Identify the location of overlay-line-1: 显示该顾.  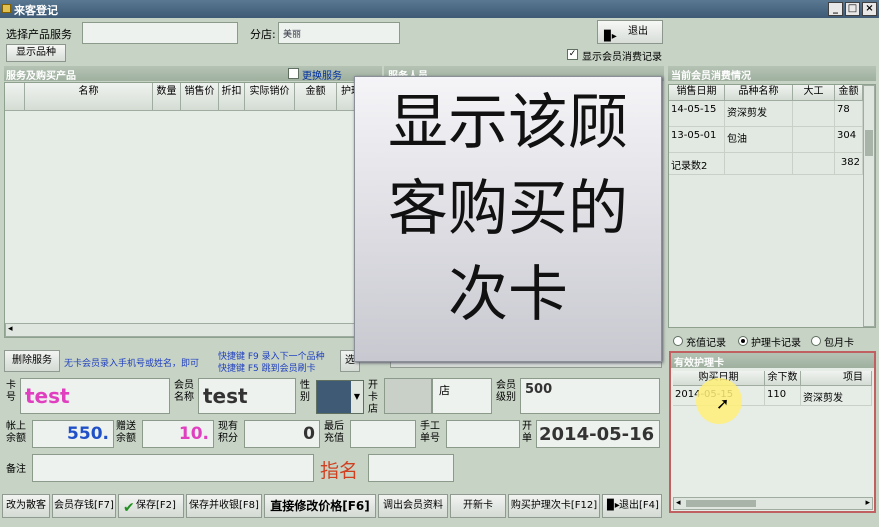
(508, 123).